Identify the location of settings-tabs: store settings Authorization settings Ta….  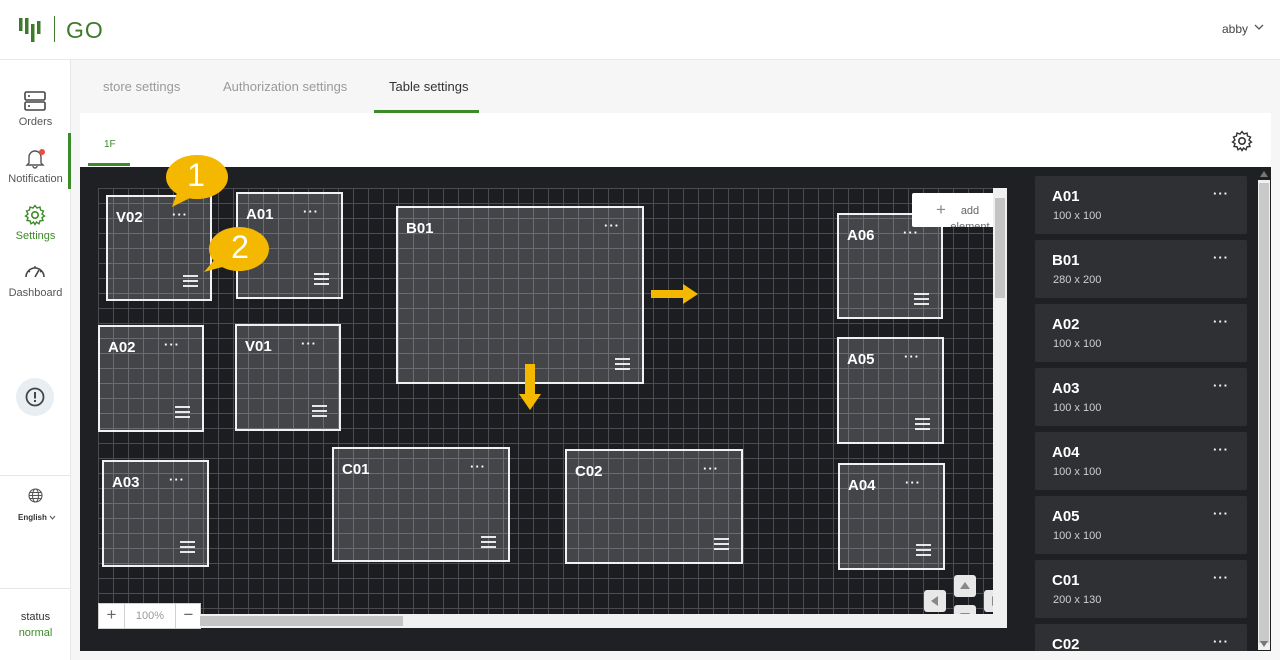
(675, 86).